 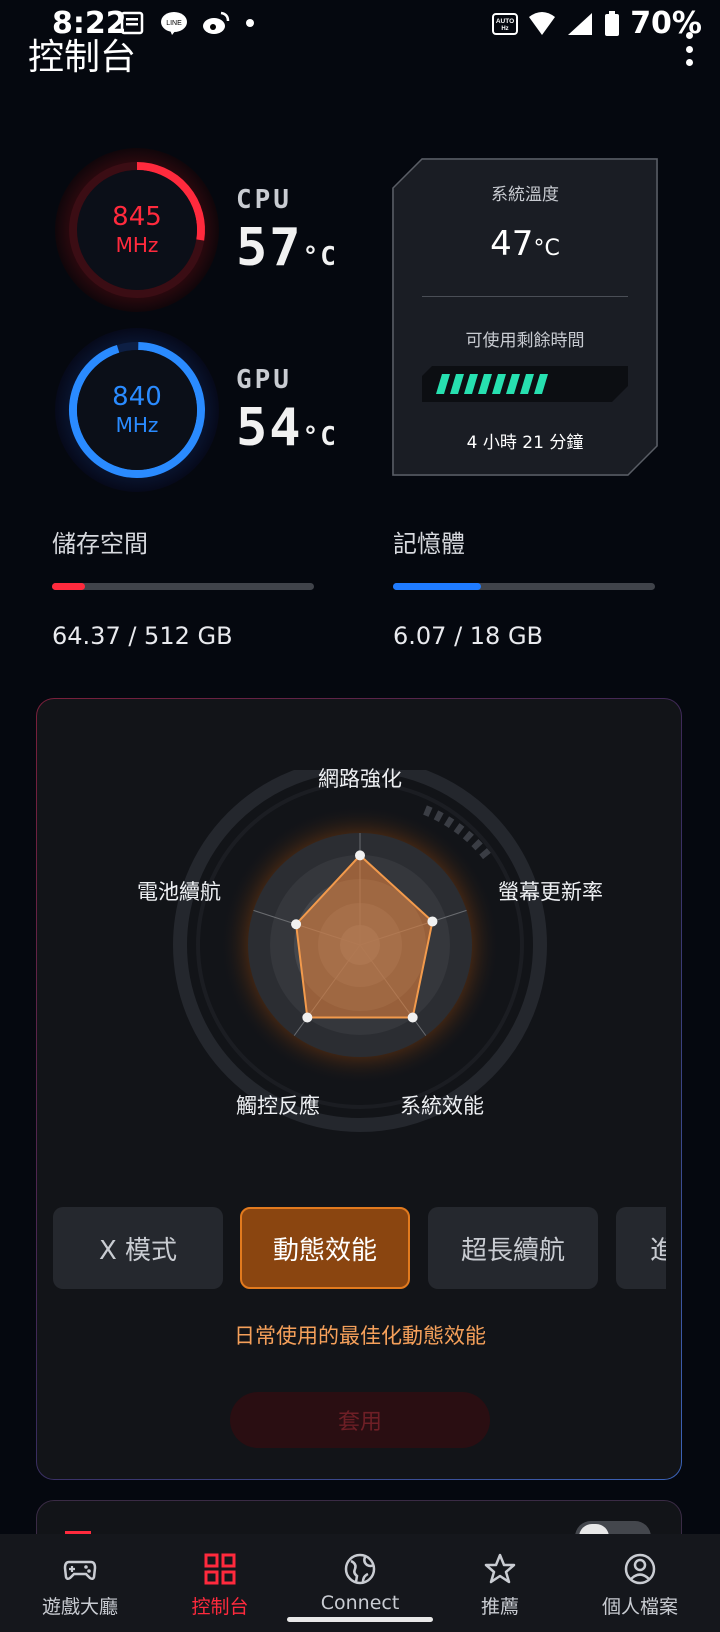 I want to click on radar-label-network: 網路強化, so click(x=360, y=779).